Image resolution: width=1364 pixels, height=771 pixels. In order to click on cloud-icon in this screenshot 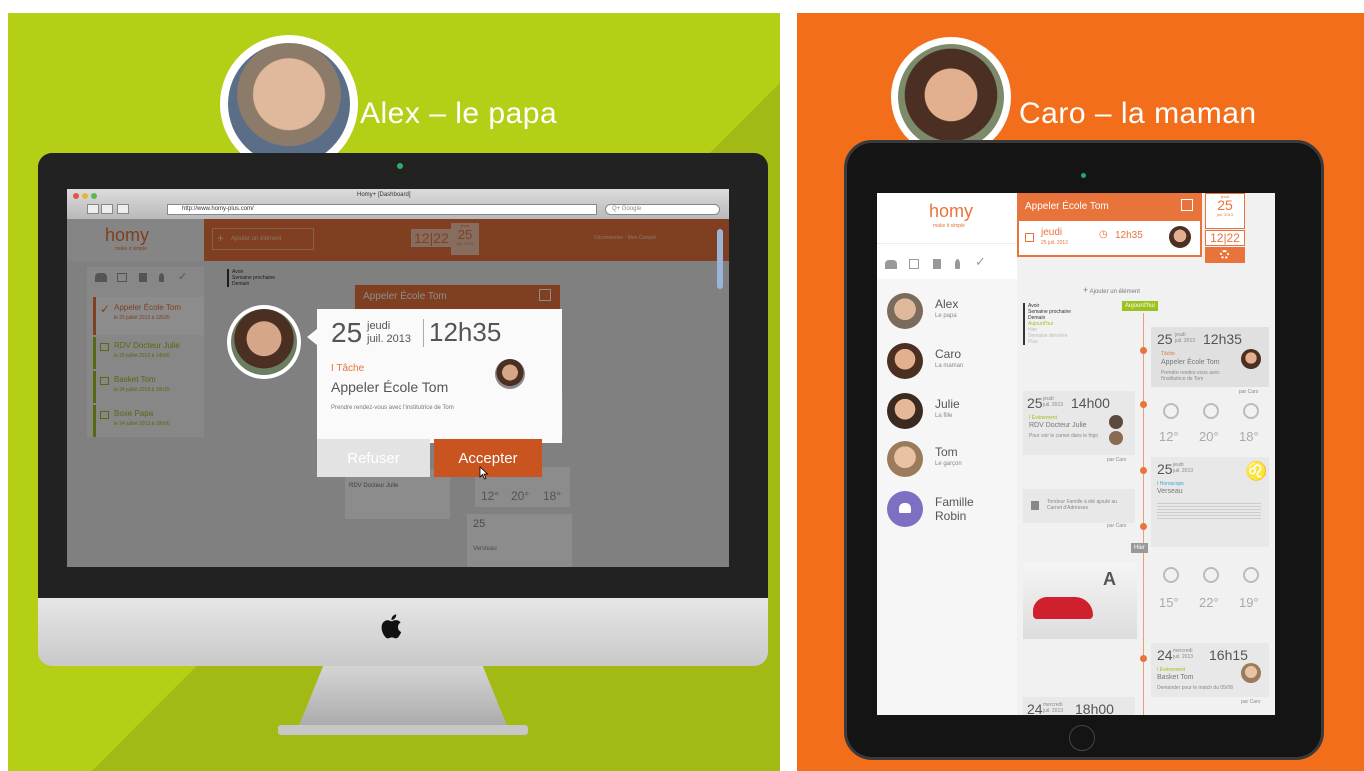, I will do `click(1251, 411)`.